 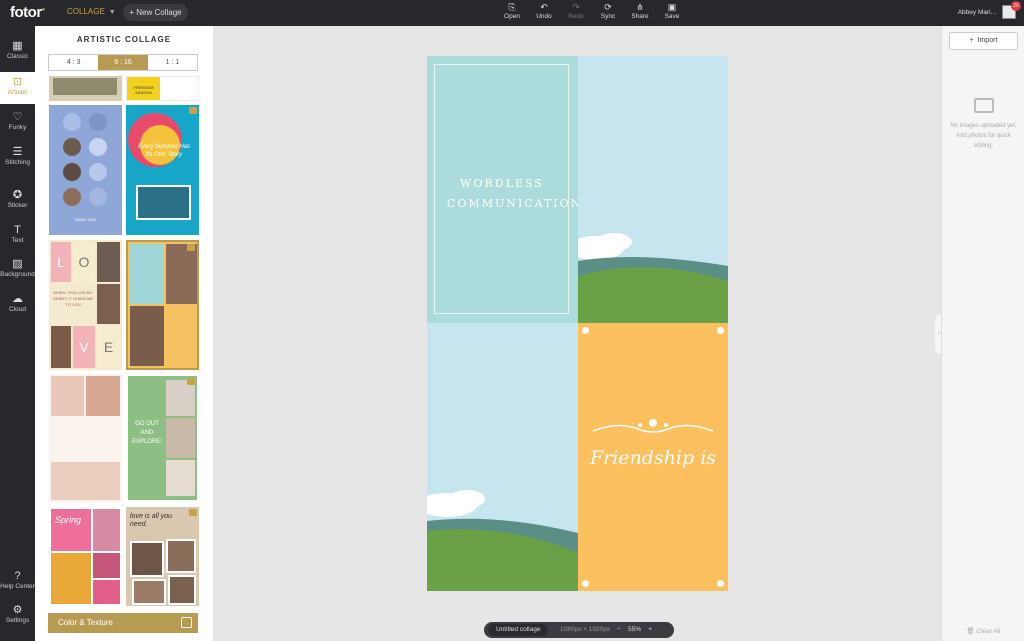 I want to click on artistic-icon: ⊡, so click(x=17, y=82).